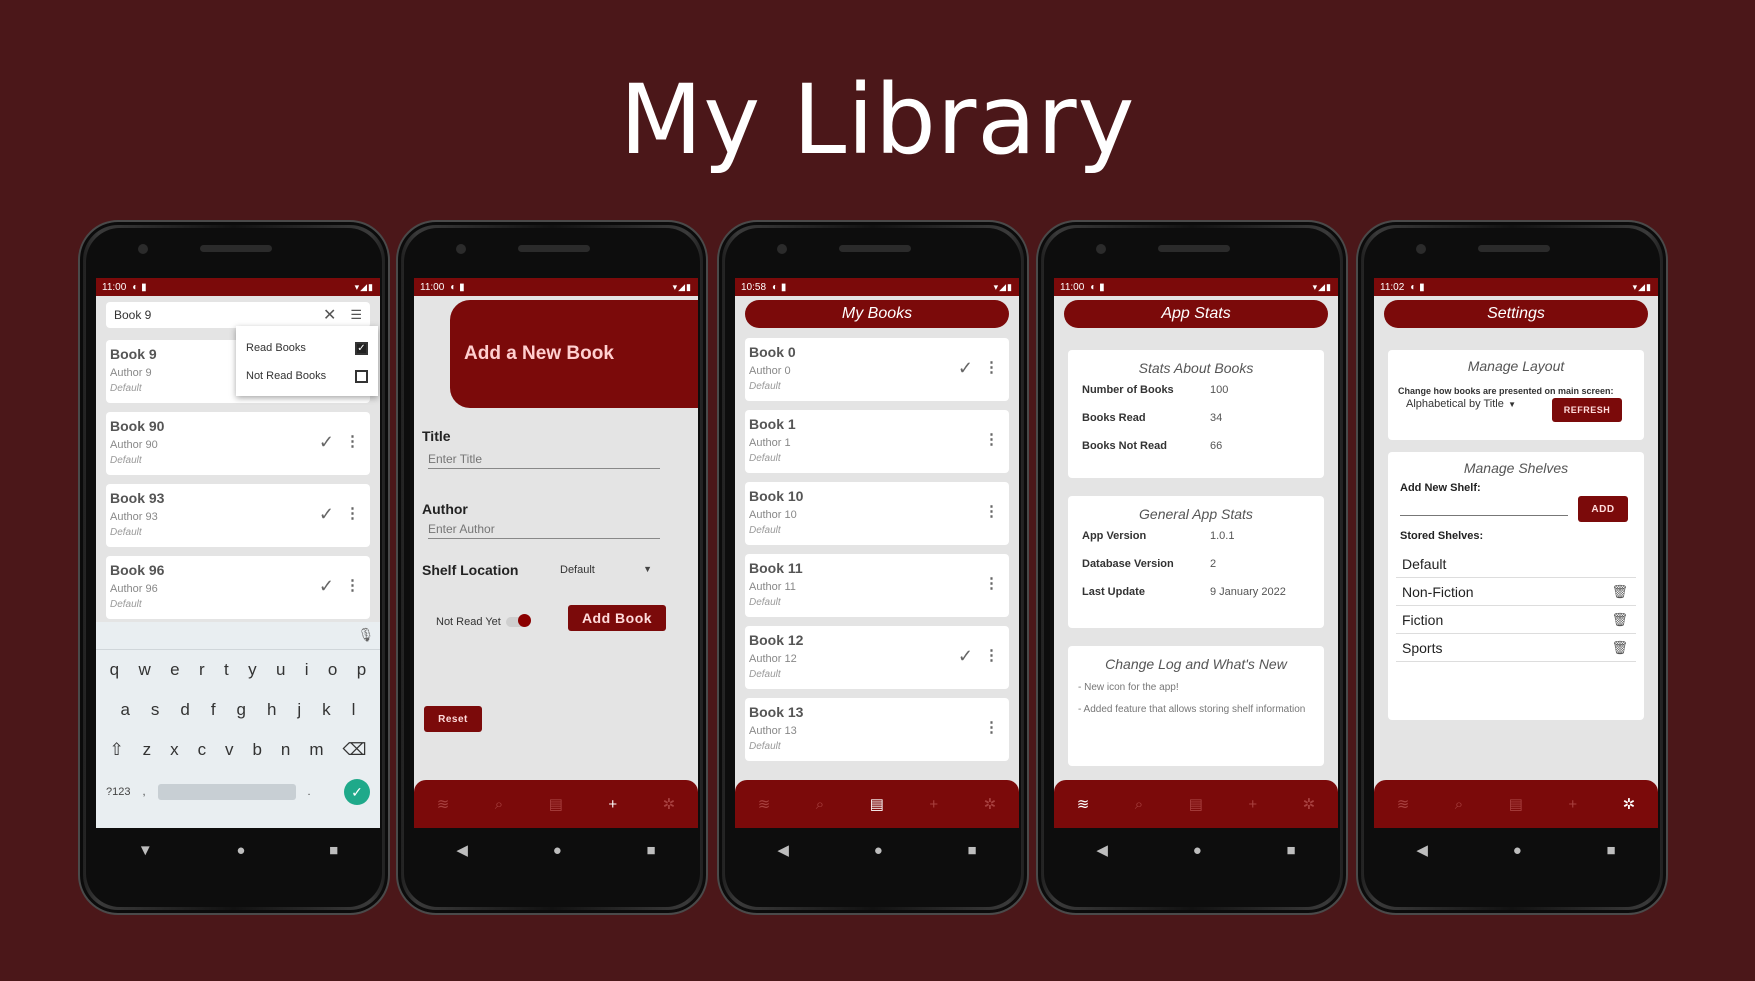 This screenshot has height=981, width=1755. Describe the element at coordinates (226, 792) in the screenshot. I see `space-bar` at that location.